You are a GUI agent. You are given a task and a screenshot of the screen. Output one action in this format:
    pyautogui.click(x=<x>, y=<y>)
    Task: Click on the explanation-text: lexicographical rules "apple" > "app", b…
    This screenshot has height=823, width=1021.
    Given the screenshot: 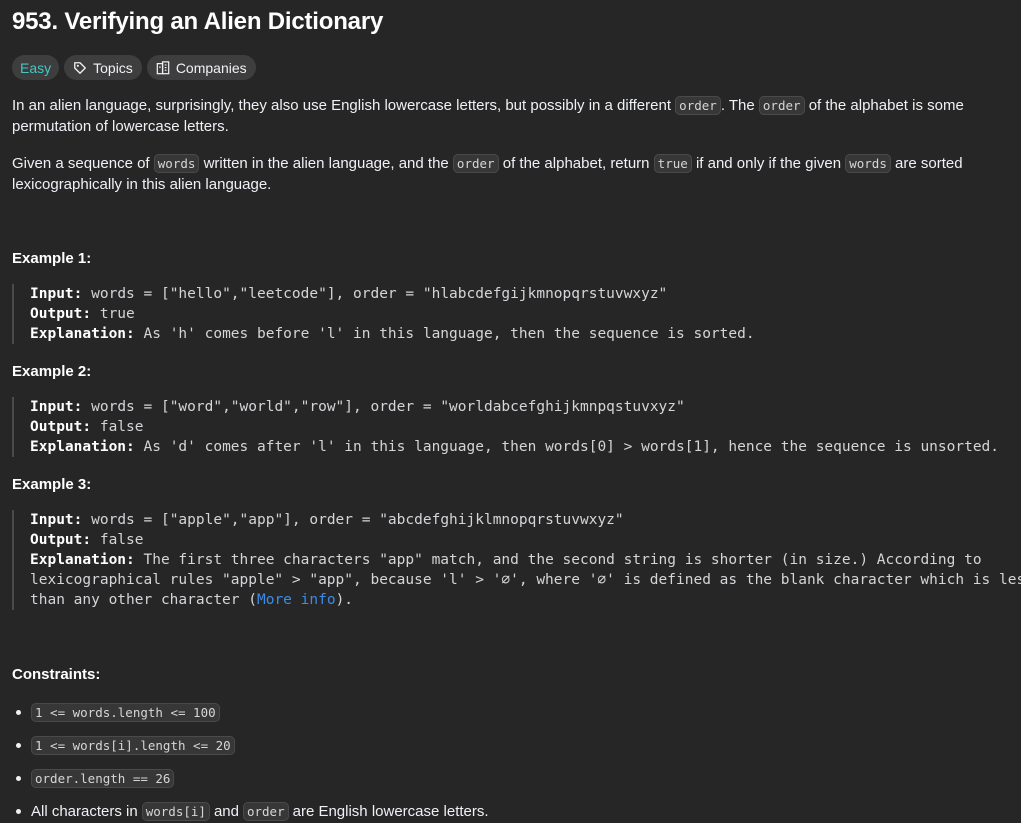 What is the action you would take?
    pyautogui.click(x=525, y=580)
    